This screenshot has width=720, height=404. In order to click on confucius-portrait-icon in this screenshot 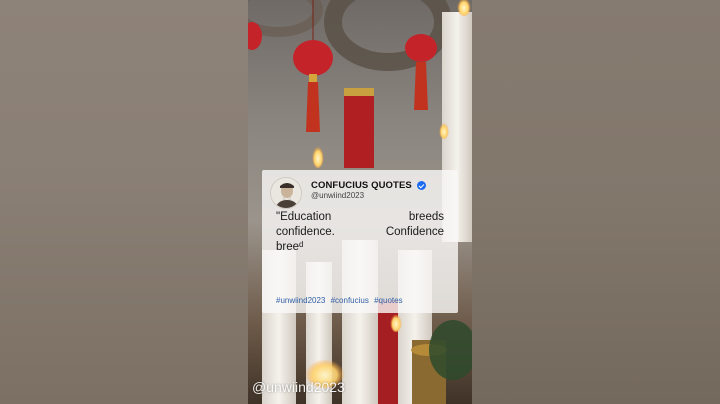, I will do `click(286, 193)`.